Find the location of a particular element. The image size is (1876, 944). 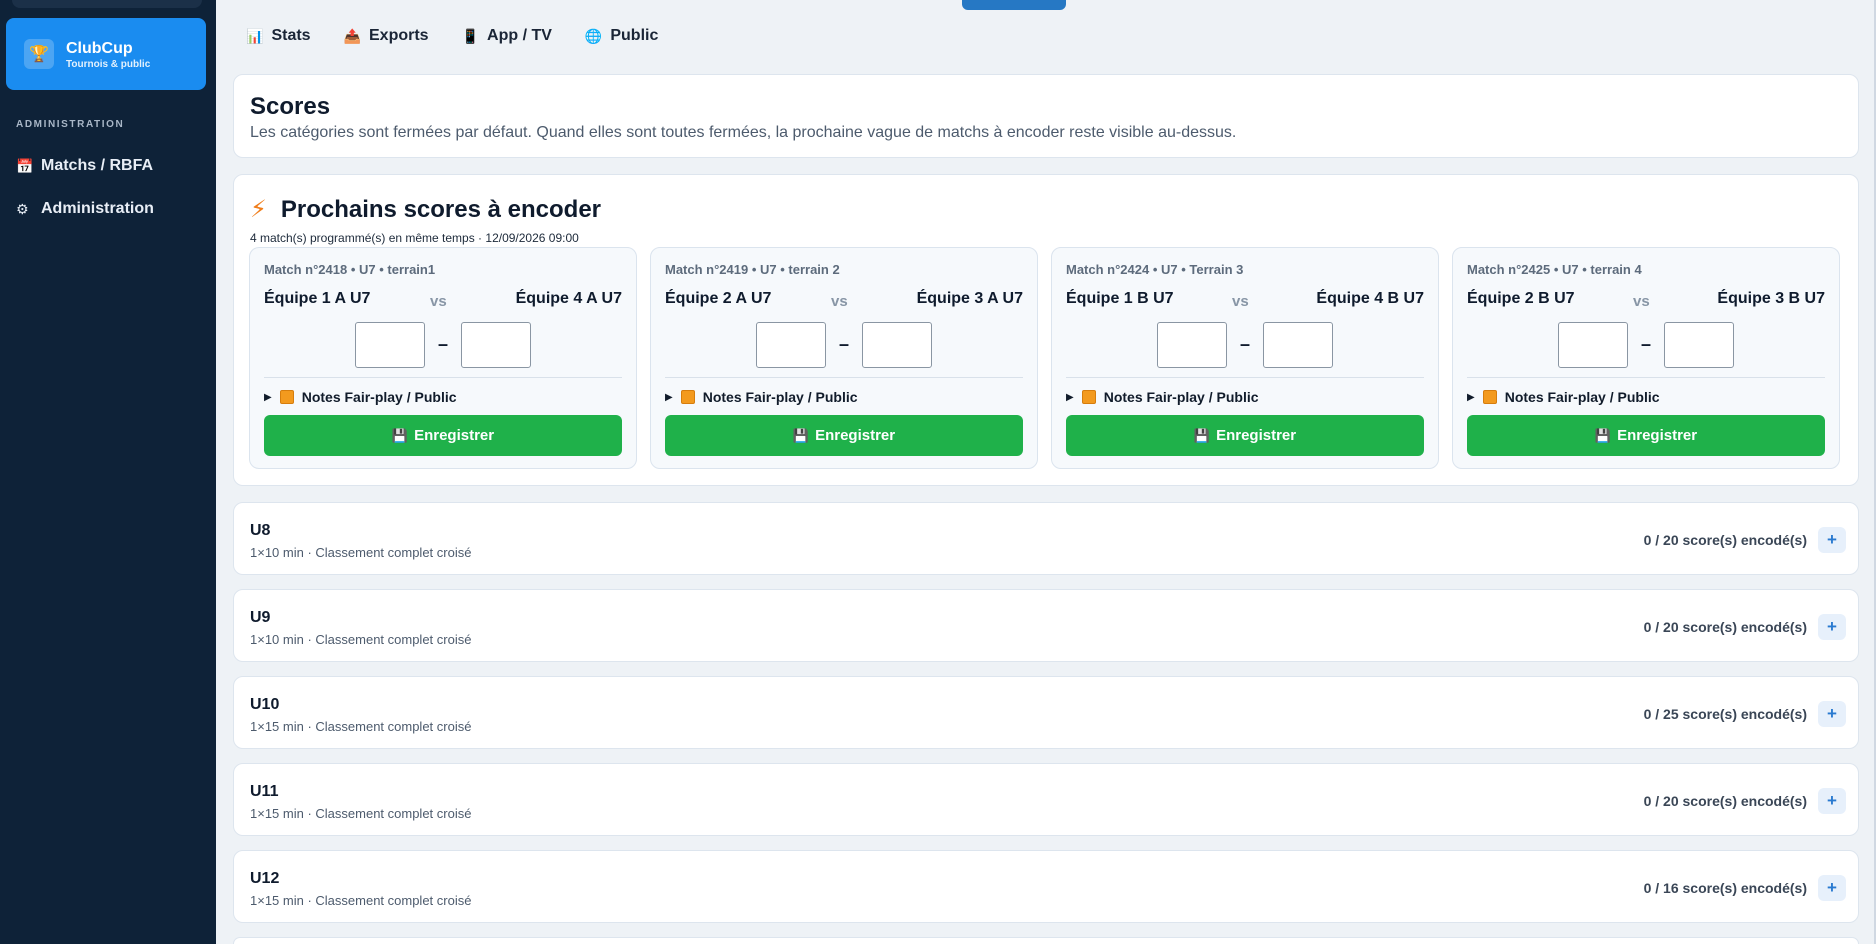

gear-icon: ⚙ is located at coordinates (22, 208).